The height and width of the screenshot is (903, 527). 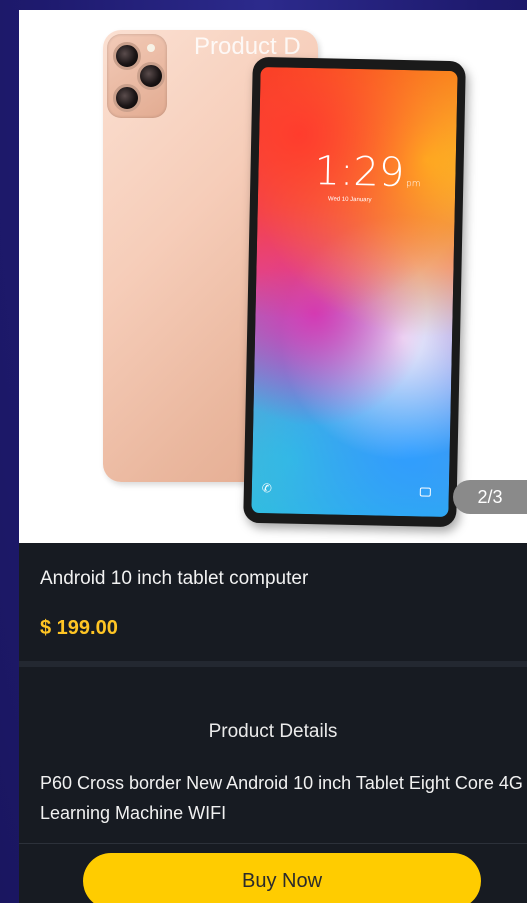 I want to click on product-price: $ 199.00, so click(x=79, y=628).